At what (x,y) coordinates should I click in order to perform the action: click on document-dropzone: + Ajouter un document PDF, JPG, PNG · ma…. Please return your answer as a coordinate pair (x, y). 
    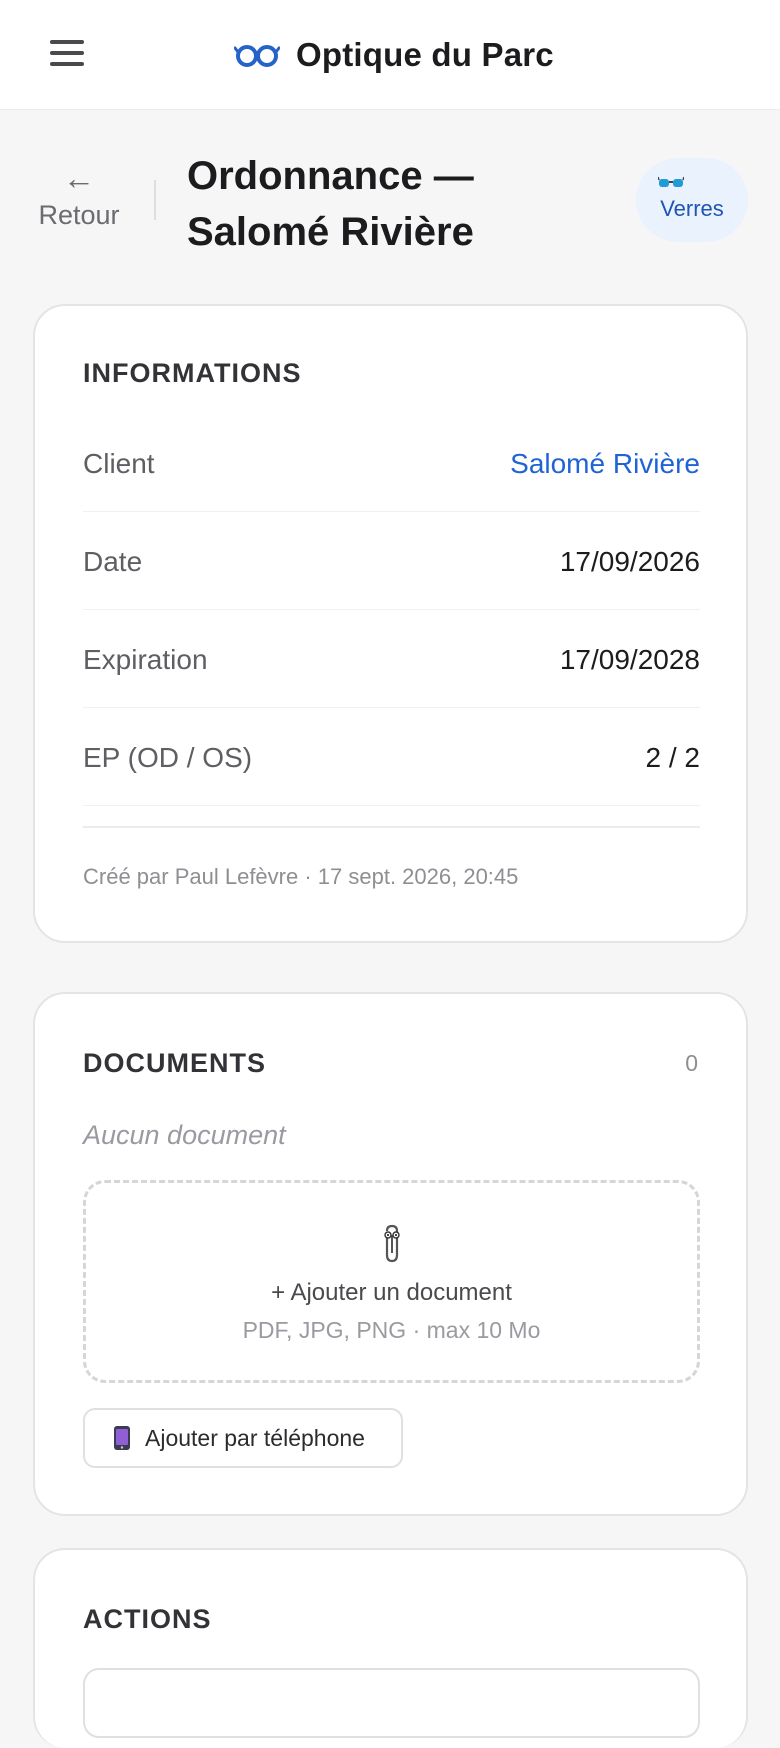
    Looking at the image, I should click on (391, 1281).